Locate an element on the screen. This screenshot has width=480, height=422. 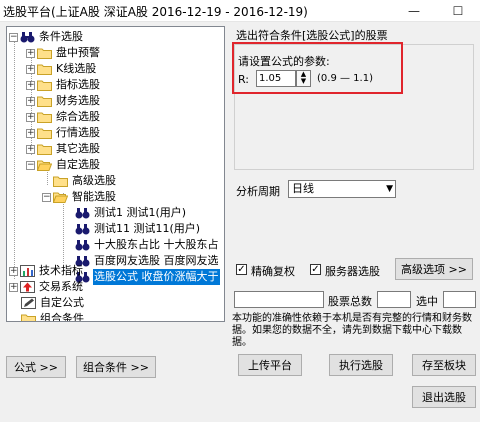
tree-node-group: + 盘中预警 is located at coordinates (63, 53).